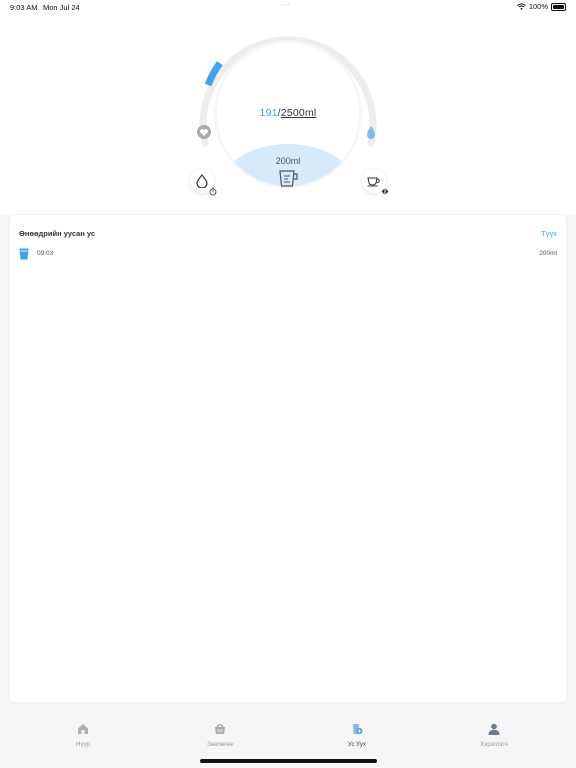 This screenshot has width=576, height=768. Describe the element at coordinates (45, 253) in the screenshot. I see `intake-time: 09:03` at that location.